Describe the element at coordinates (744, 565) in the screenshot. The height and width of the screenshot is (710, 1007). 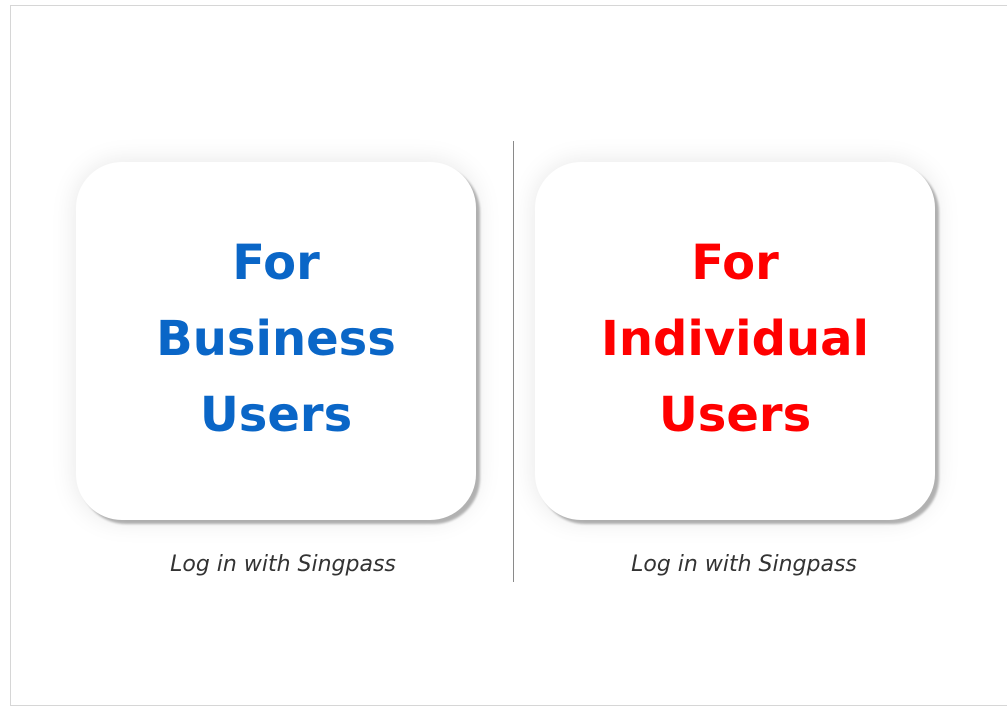
I see `individual-singpass-caption: Log in with Singpass` at that location.